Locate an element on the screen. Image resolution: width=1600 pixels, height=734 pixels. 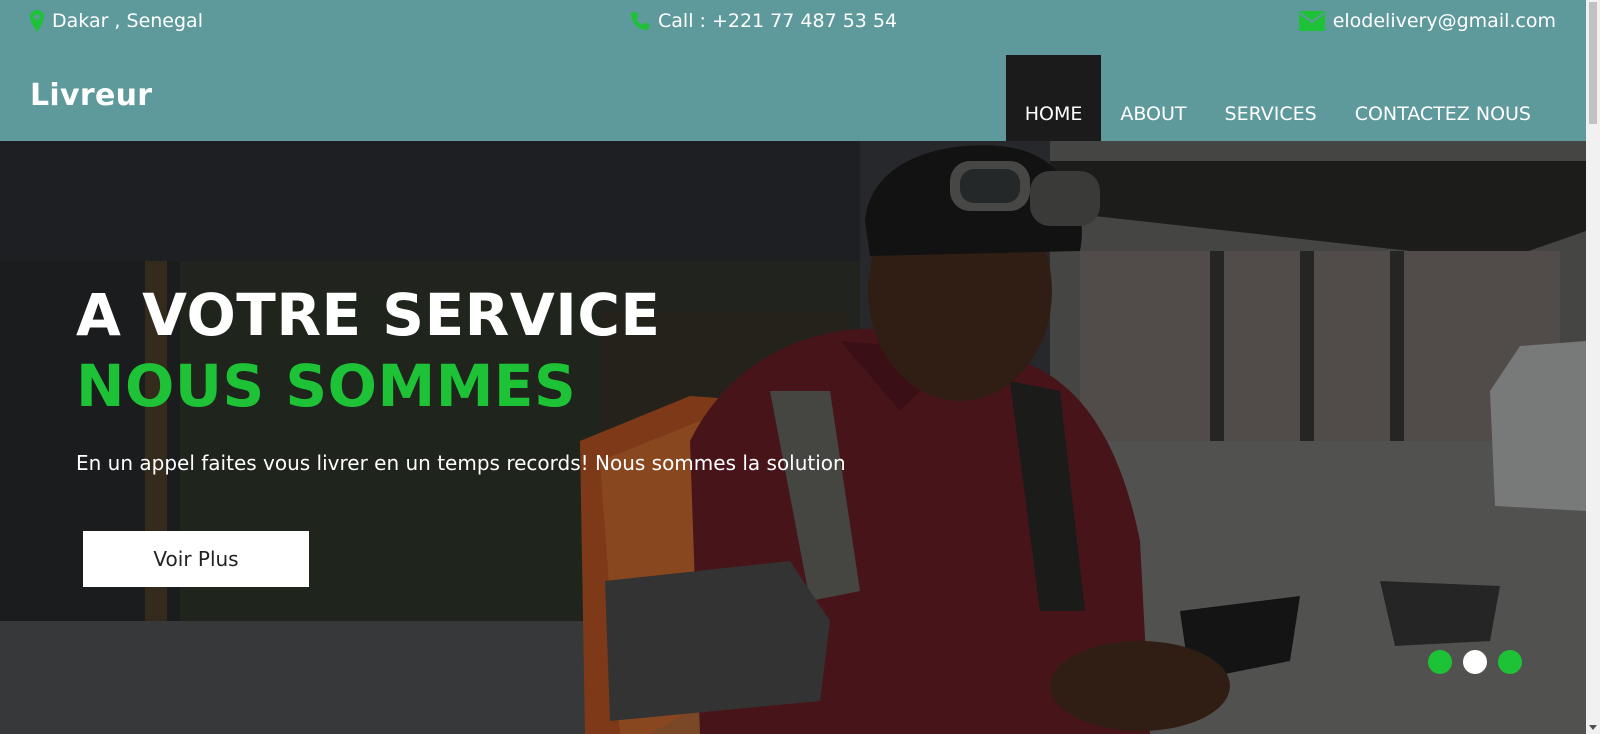
email-info: elodelivery@gmail.com is located at coordinates (1427, 21).